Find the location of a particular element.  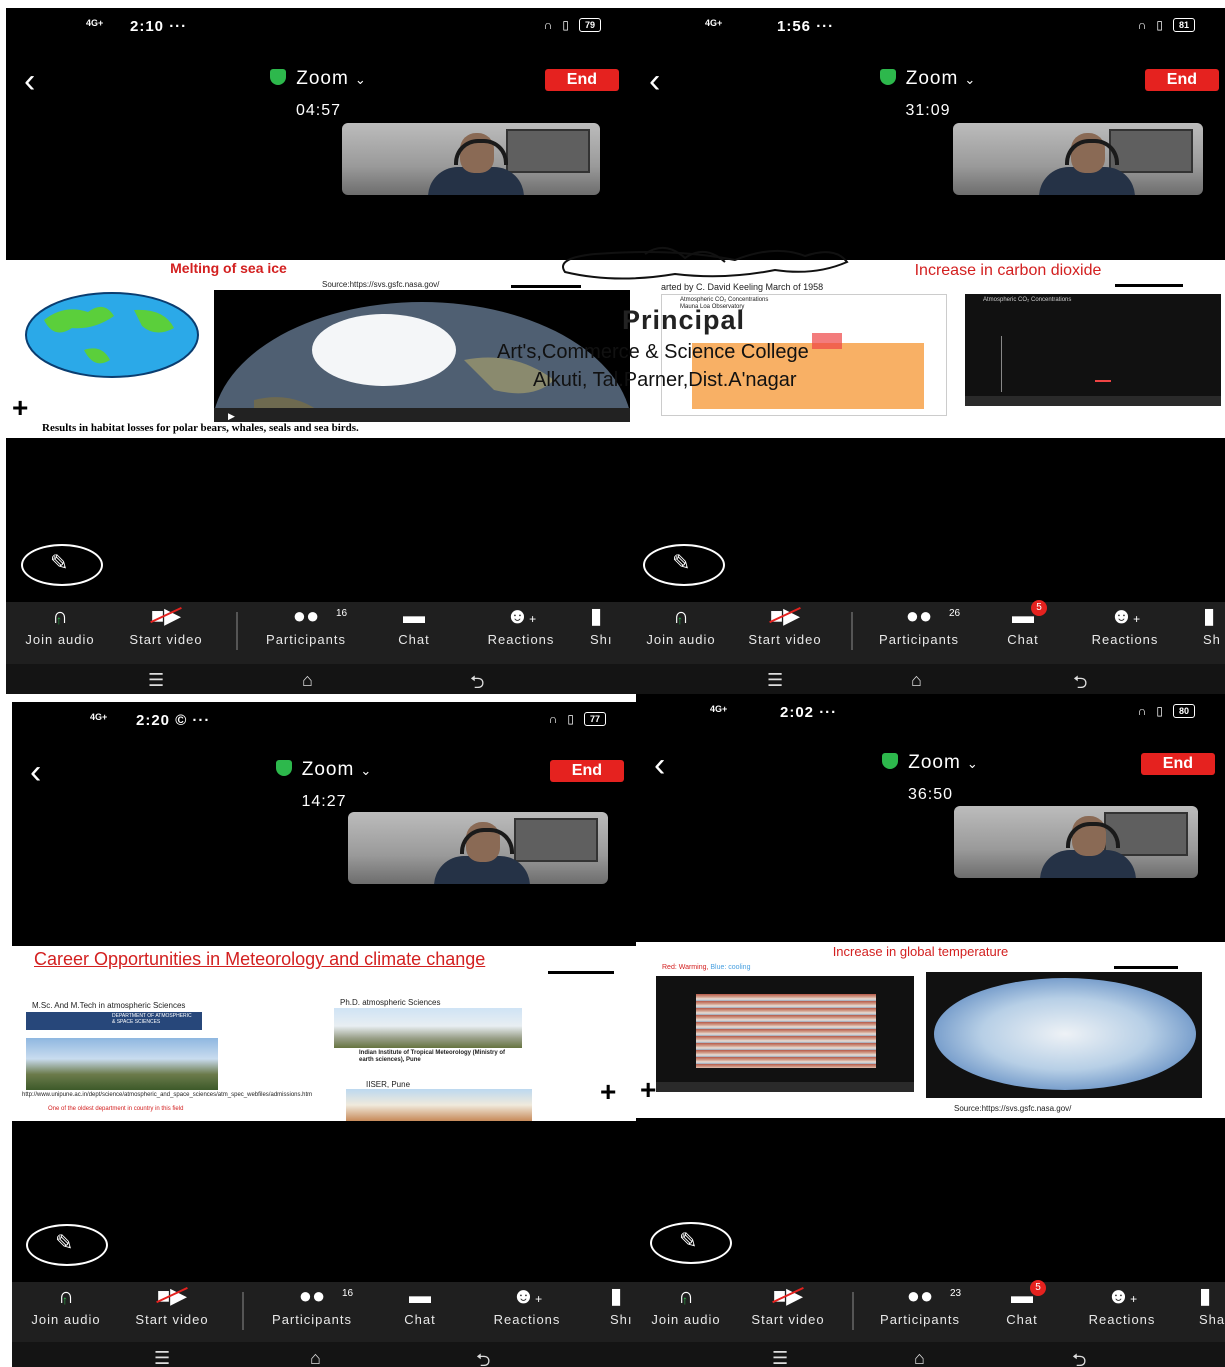

participants-button: ●● 26 Participants is located at coordinates (919, 624).